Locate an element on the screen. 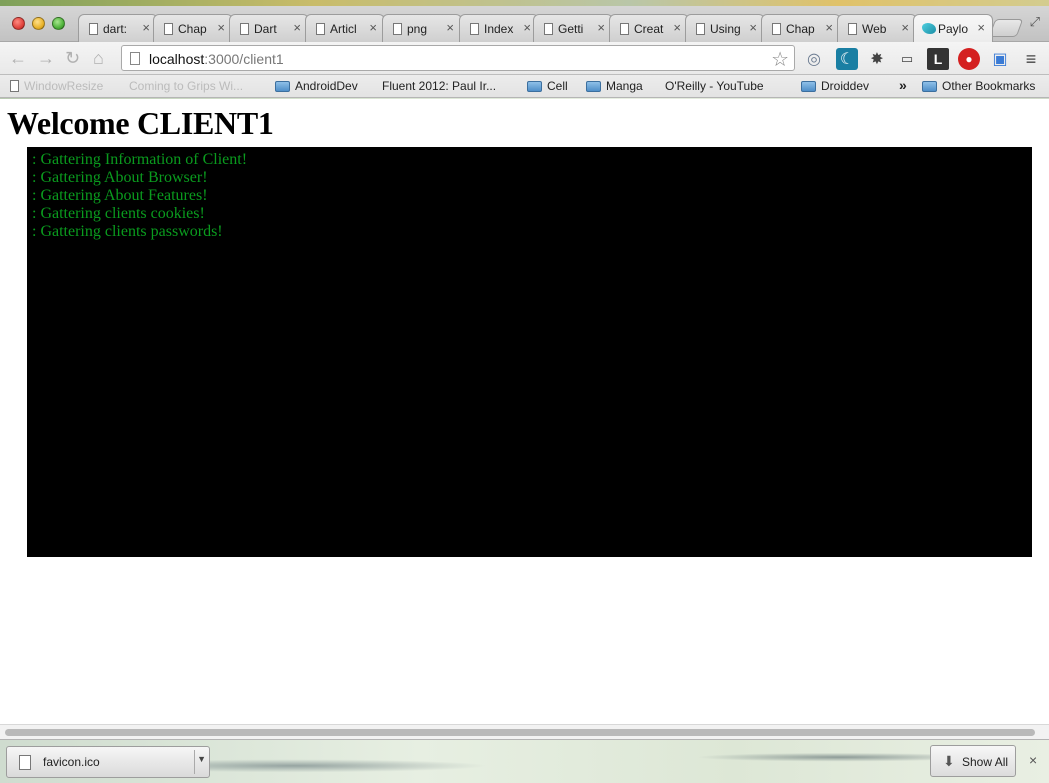 This screenshot has height=783, width=1049. download-arrow-icon: ⬇ is located at coordinates (949, 761).